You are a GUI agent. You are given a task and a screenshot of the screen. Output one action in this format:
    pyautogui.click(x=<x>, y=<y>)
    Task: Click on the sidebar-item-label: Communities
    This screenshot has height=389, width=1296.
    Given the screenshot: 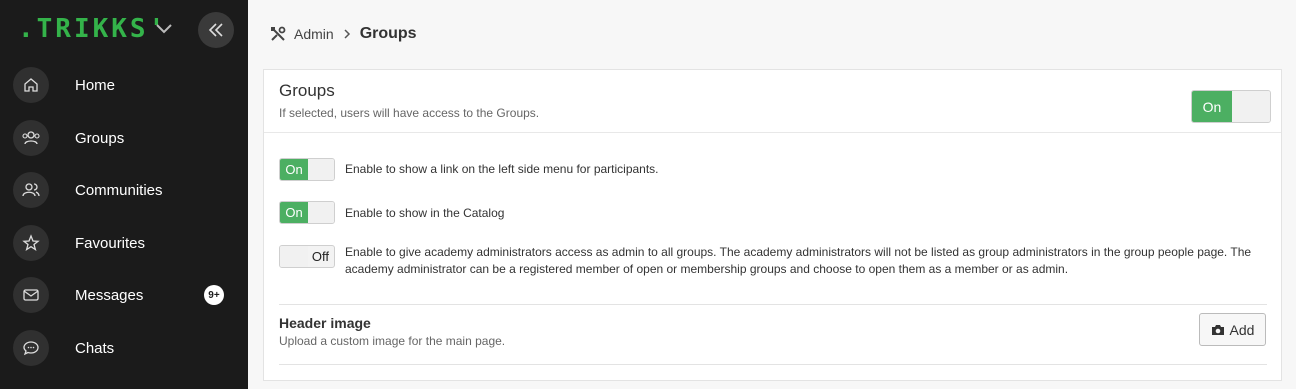 What is the action you would take?
    pyautogui.click(x=119, y=190)
    